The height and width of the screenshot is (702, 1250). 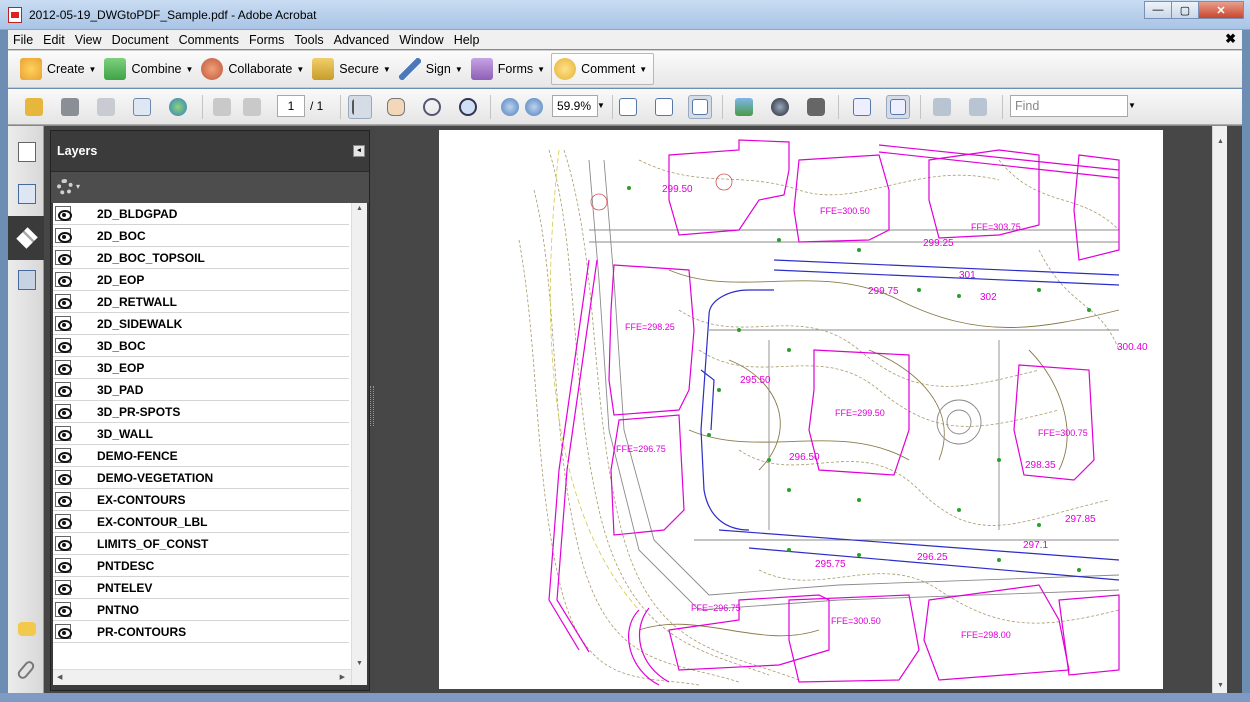 I want to click on close-document-button: ✖, so click(x=1230, y=39).